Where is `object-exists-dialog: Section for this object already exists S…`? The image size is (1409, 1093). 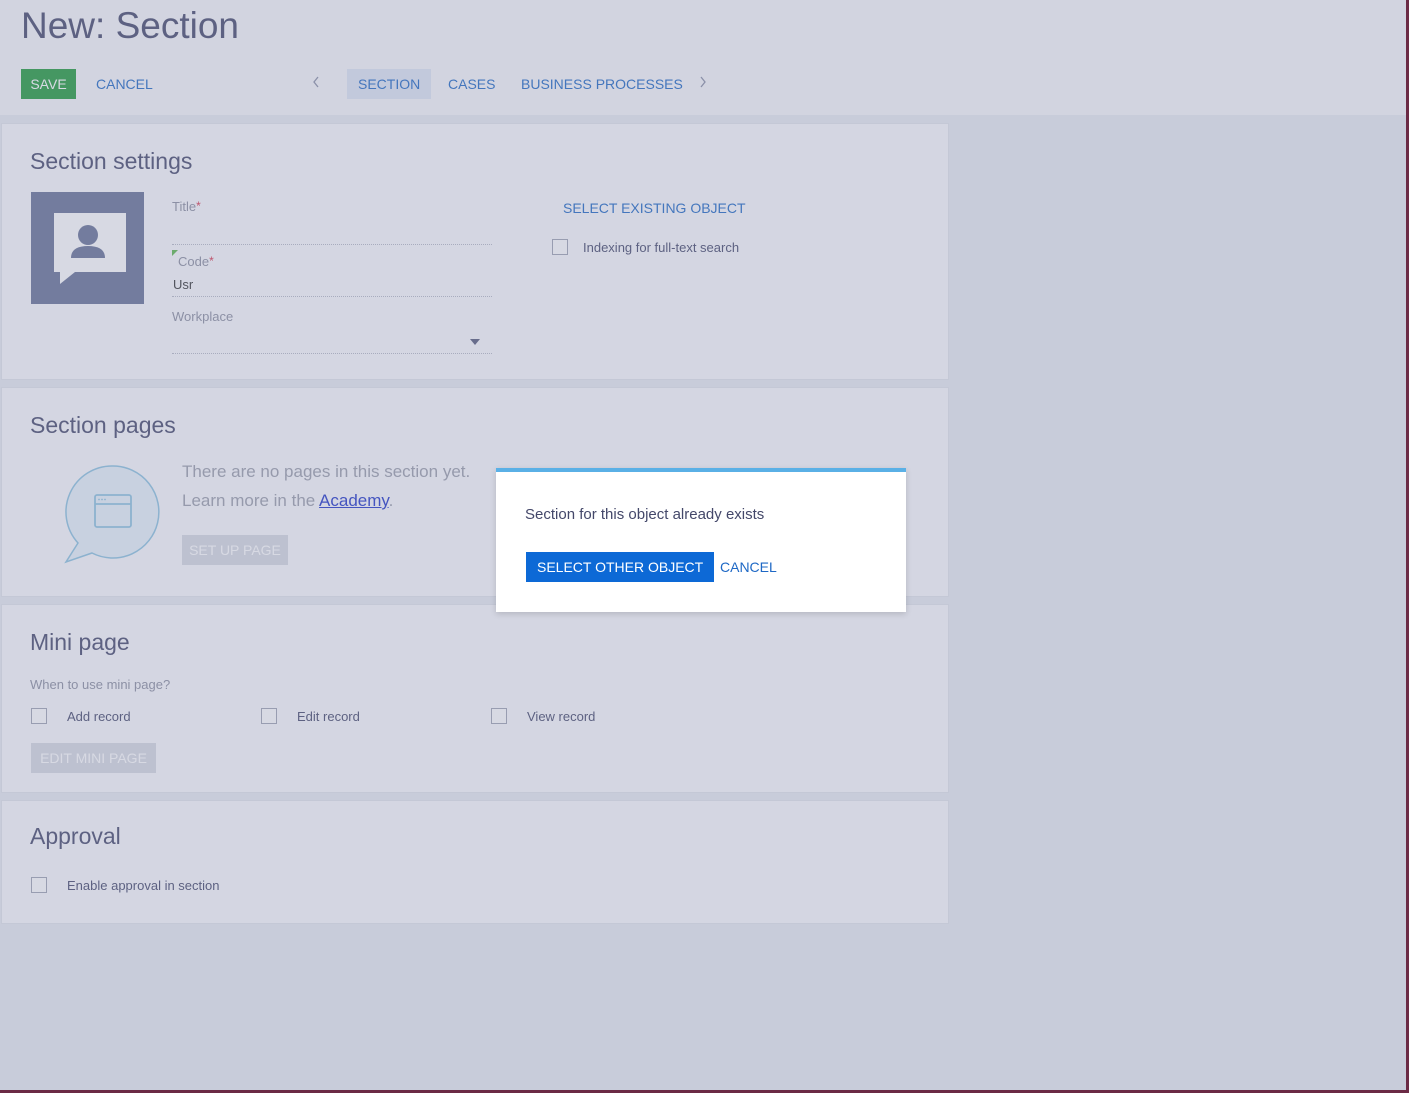
object-exists-dialog: Section for this object already exists S… is located at coordinates (701, 540).